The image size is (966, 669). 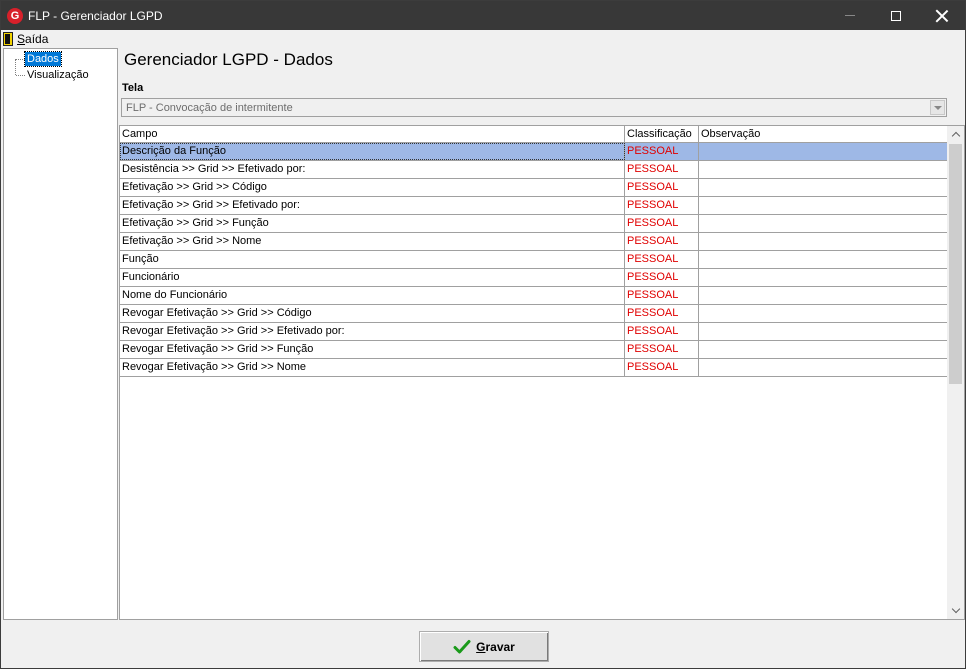 I want to click on save-button: Gravar, so click(x=484, y=646).